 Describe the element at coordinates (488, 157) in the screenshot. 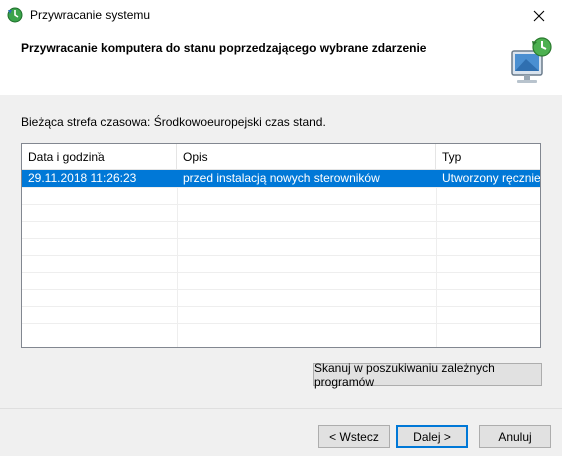

I see `column-header-type: Typ` at that location.